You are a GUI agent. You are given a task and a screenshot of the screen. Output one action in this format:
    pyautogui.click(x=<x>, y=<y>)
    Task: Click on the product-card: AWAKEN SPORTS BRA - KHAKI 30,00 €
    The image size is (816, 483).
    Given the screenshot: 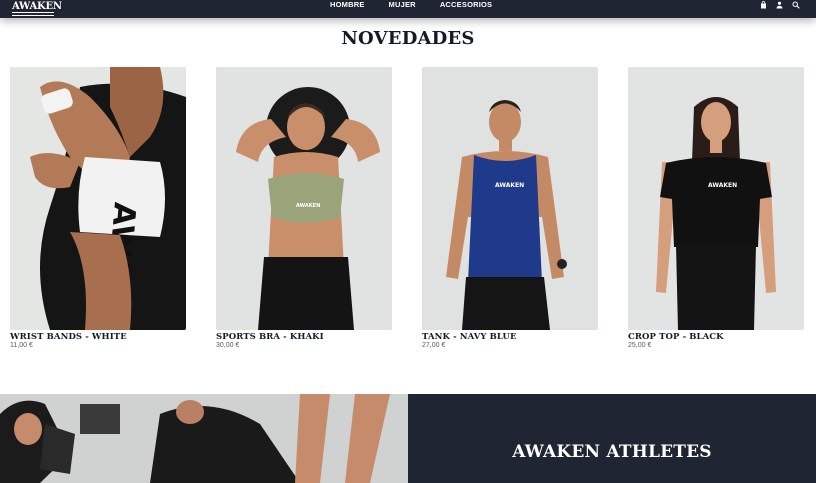 What is the action you would take?
    pyautogui.click(x=304, y=208)
    